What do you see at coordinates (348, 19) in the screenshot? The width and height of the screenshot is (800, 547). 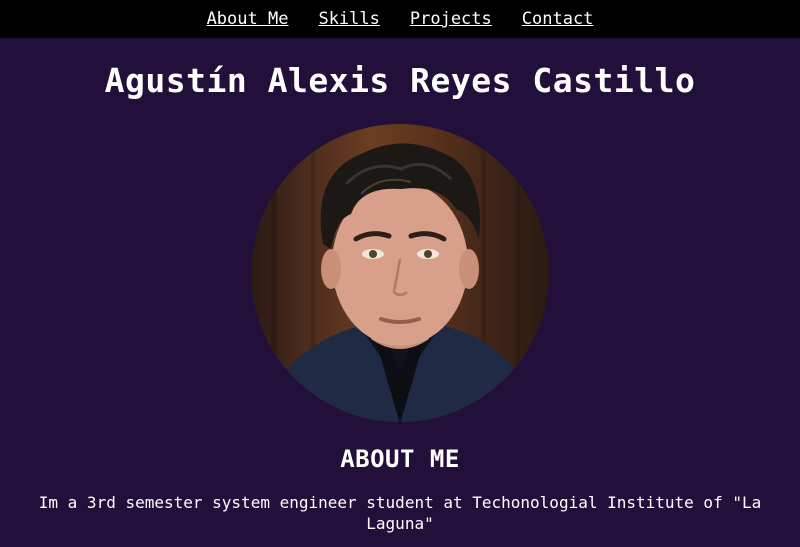 I see `nav-link-skills: Skills` at bounding box center [348, 19].